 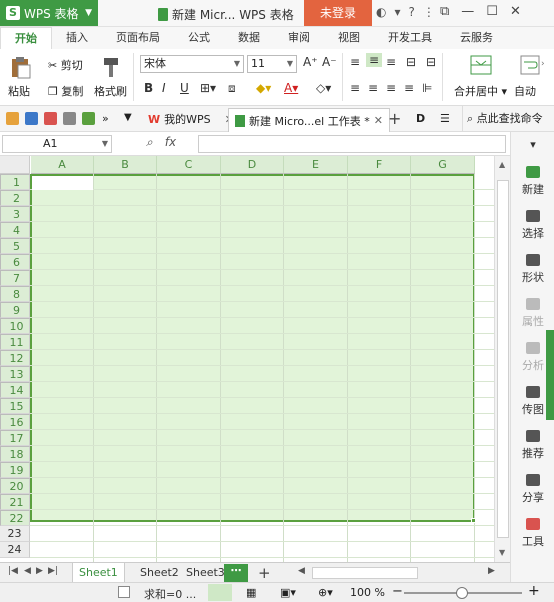 I want to click on print-preview-icon, so click(x=88, y=118).